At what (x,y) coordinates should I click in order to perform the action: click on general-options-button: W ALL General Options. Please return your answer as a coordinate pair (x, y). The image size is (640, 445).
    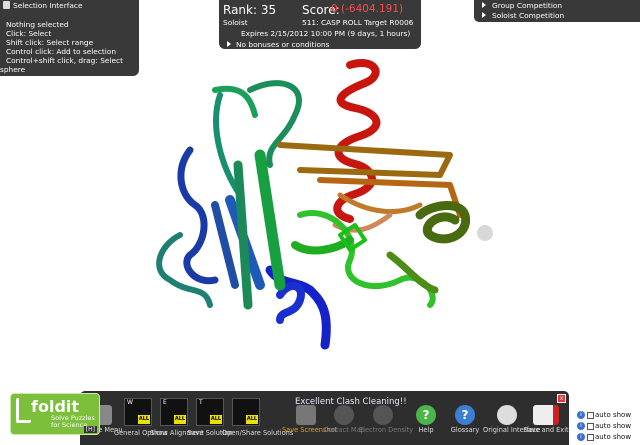
    Looking at the image, I should click on (141, 420).